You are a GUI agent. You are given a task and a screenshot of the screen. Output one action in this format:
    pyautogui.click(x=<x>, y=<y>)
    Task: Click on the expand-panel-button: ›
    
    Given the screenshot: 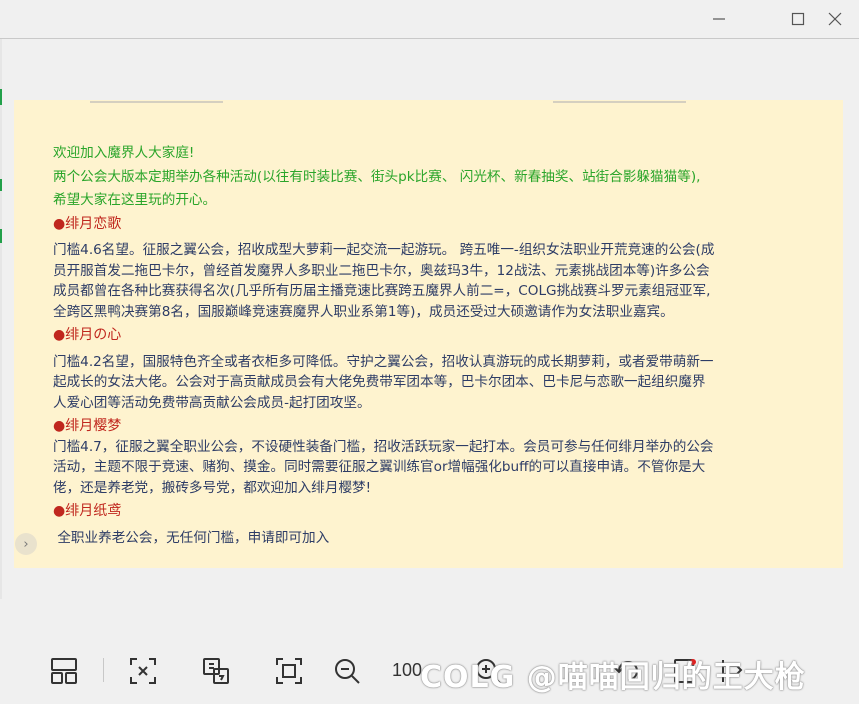 What is the action you would take?
    pyautogui.click(x=26, y=544)
    